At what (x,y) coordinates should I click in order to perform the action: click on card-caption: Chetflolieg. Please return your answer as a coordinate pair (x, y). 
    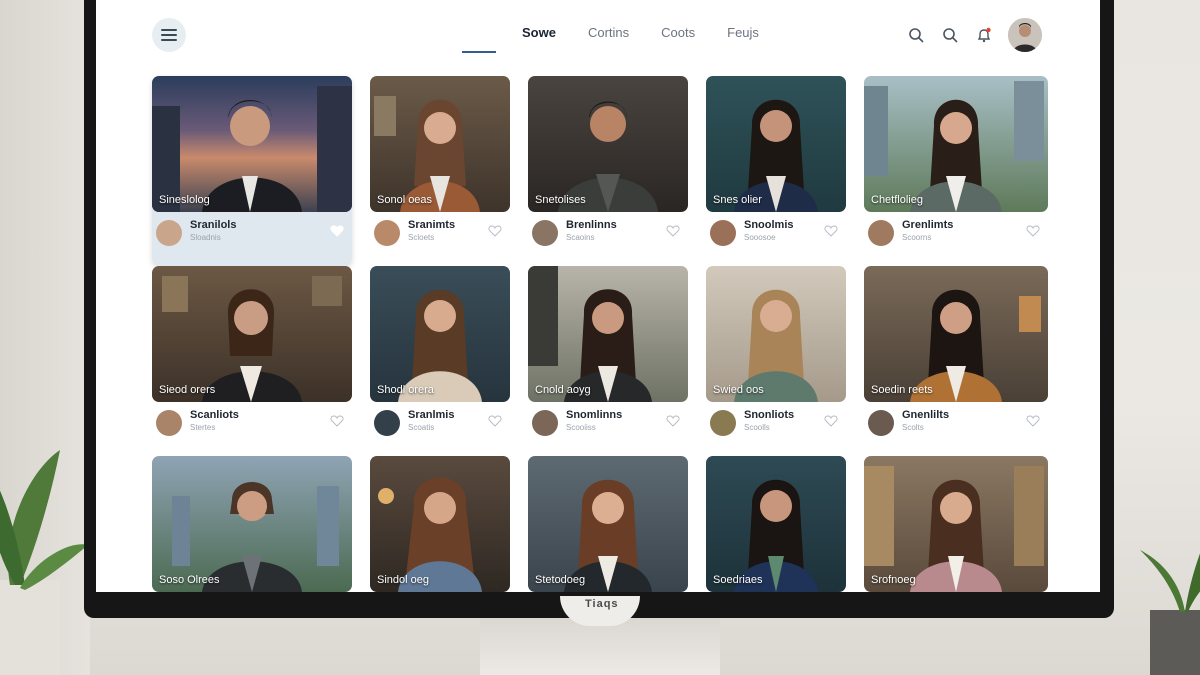
    Looking at the image, I should click on (897, 200).